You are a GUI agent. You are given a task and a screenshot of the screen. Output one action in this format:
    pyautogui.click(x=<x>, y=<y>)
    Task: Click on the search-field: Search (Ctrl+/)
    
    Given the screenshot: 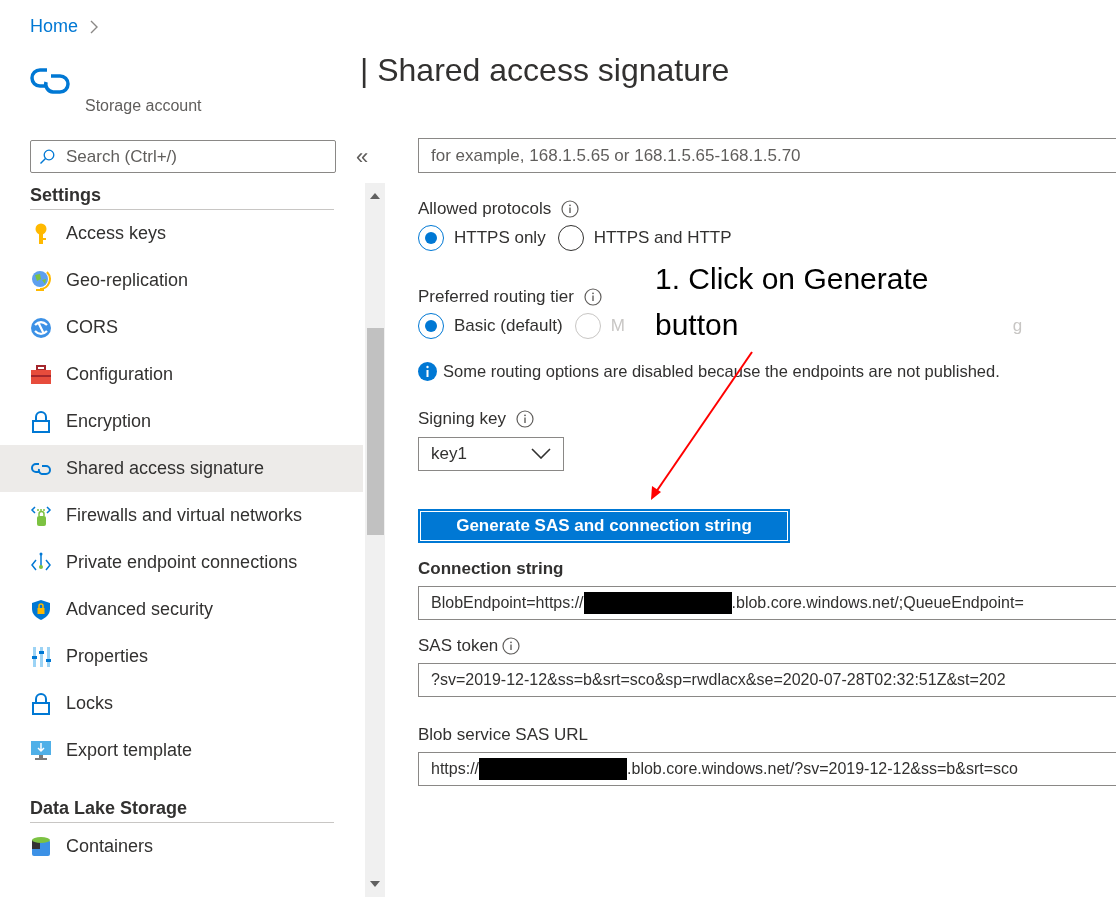 What is the action you would take?
    pyautogui.click(x=183, y=156)
    